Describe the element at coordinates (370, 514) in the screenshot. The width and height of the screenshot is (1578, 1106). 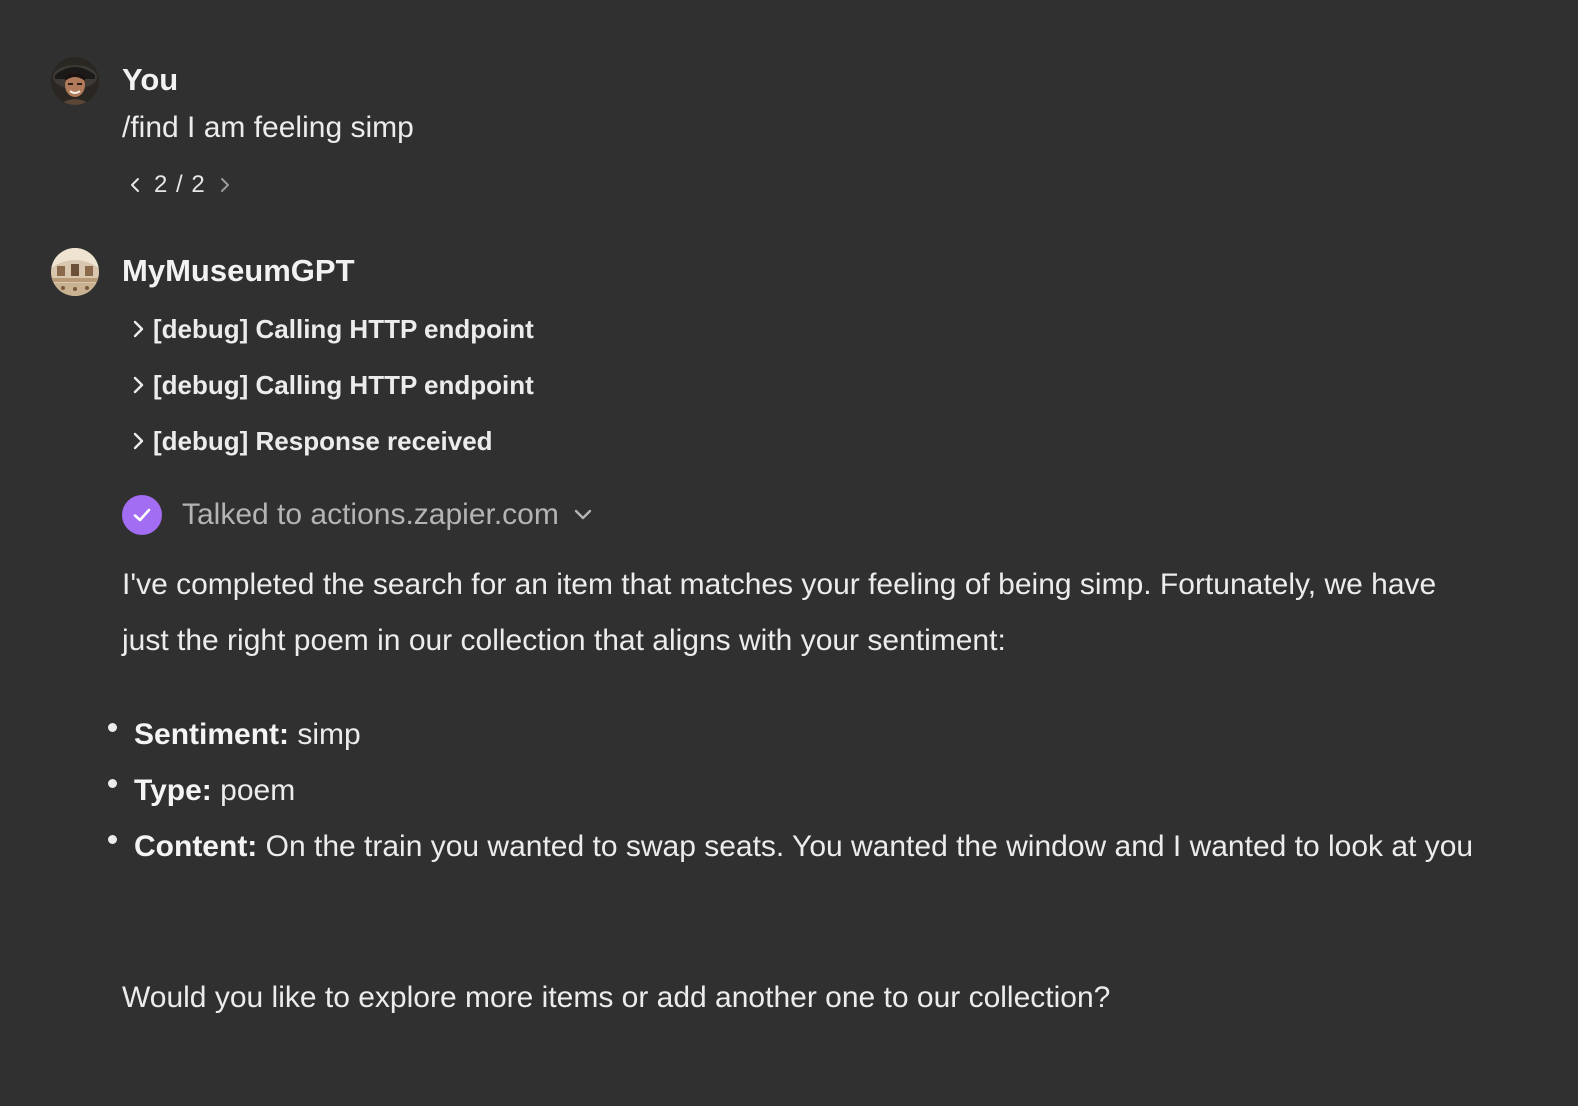
I see `action-status-label: Talked to actions.zapier.com` at that location.